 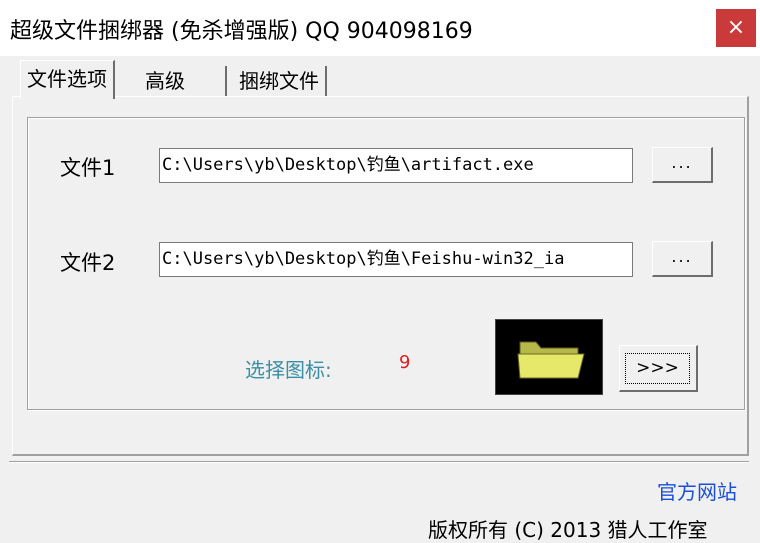 I want to click on official-site-link: 官方网站, so click(x=697, y=490).